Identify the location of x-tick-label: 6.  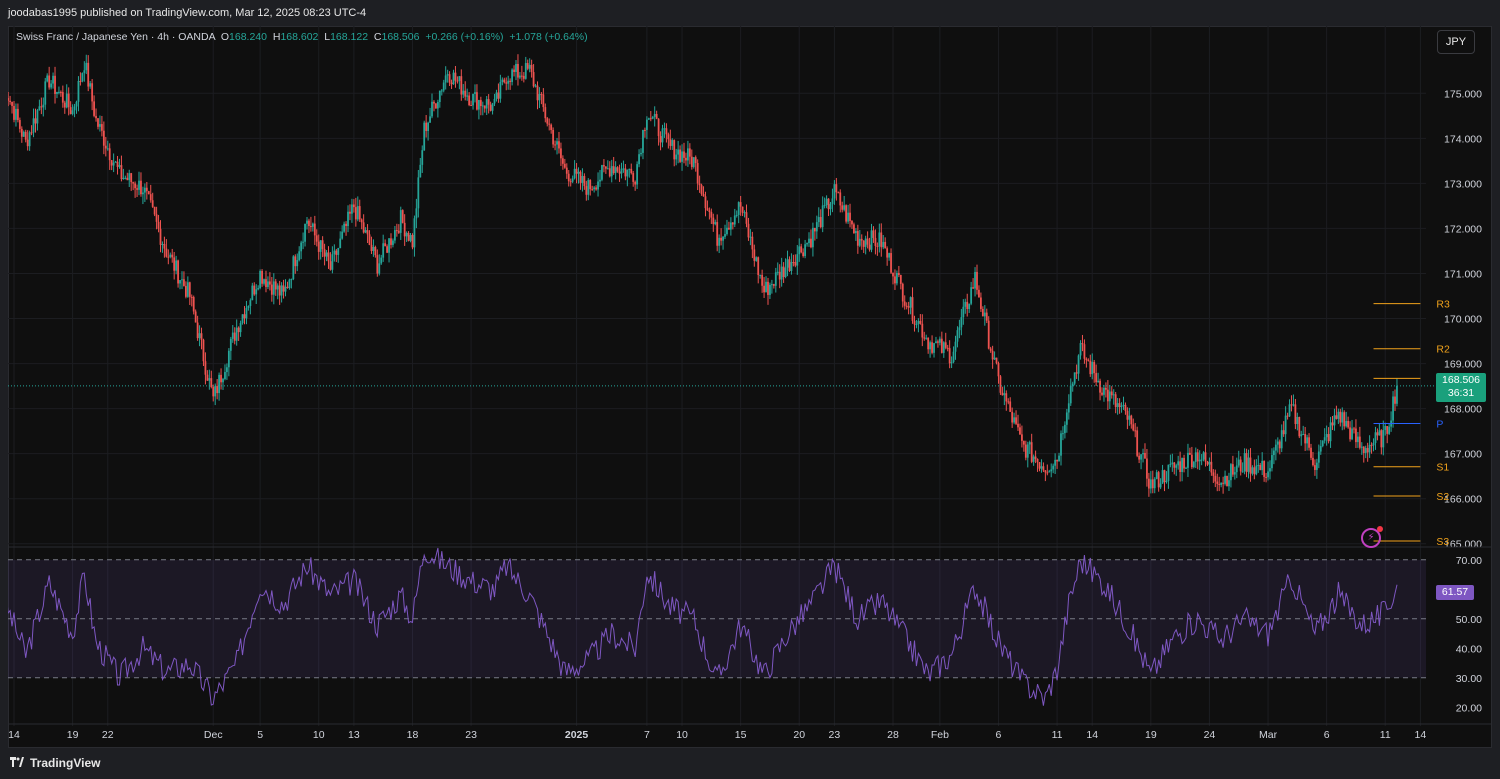
(1327, 735).